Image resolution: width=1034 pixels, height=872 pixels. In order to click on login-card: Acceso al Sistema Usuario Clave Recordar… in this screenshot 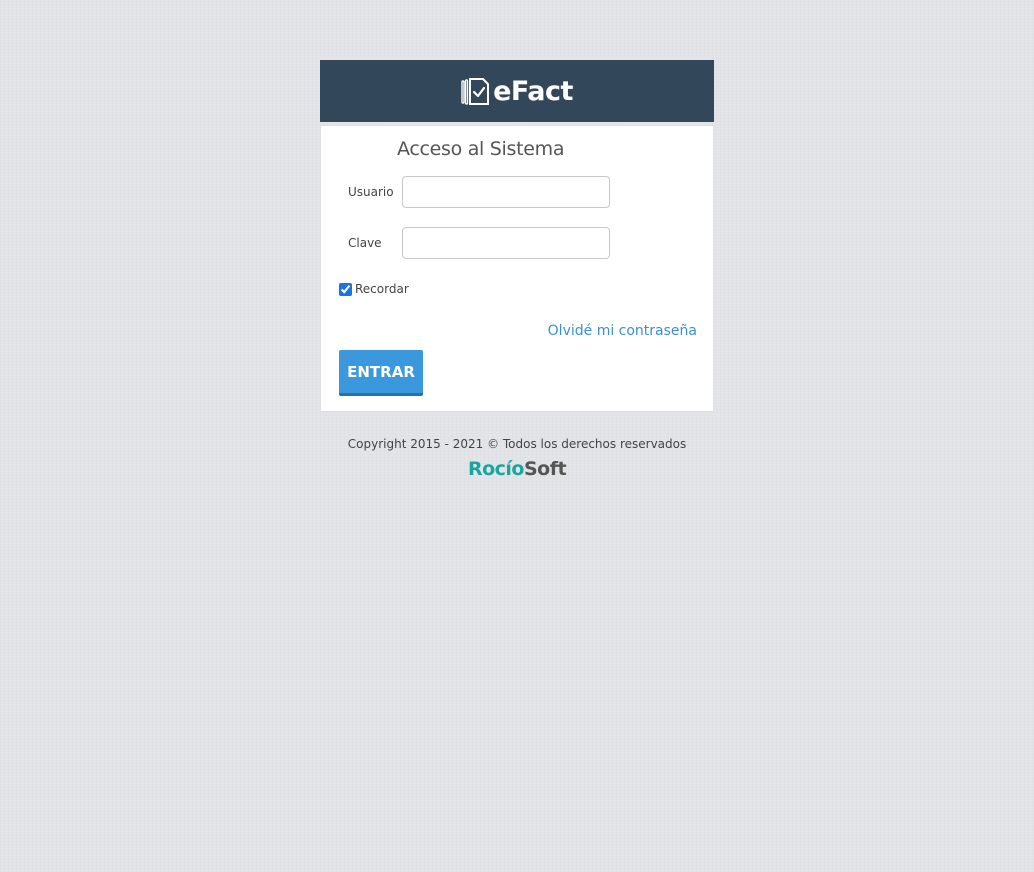, I will do `click(517, 268)`.